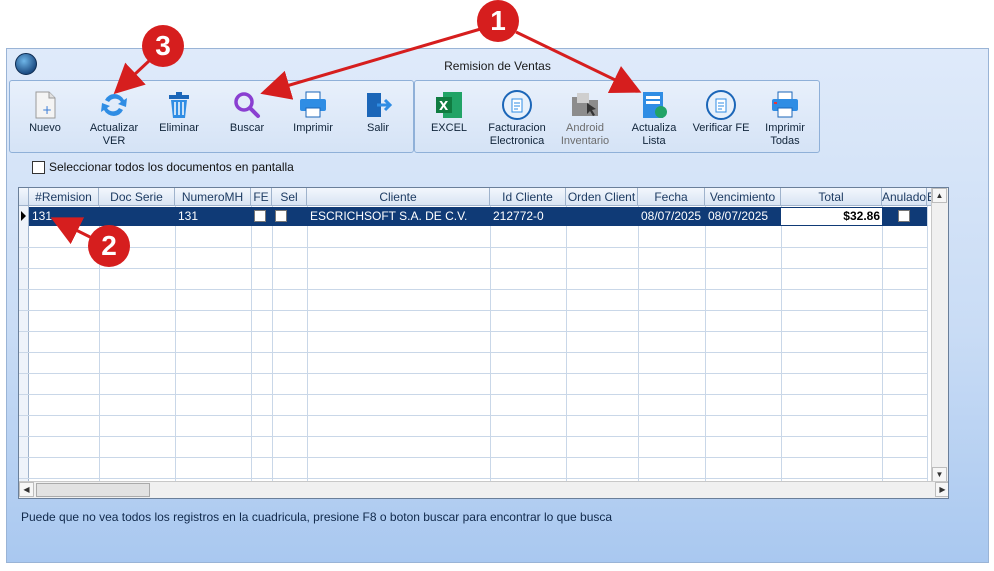 The width and height of the screenshot is (994, 571). What do you see at coordinates (38, 167) in the screenshot?
I see `select-all-checkbox` at bounding box center [38, 167].